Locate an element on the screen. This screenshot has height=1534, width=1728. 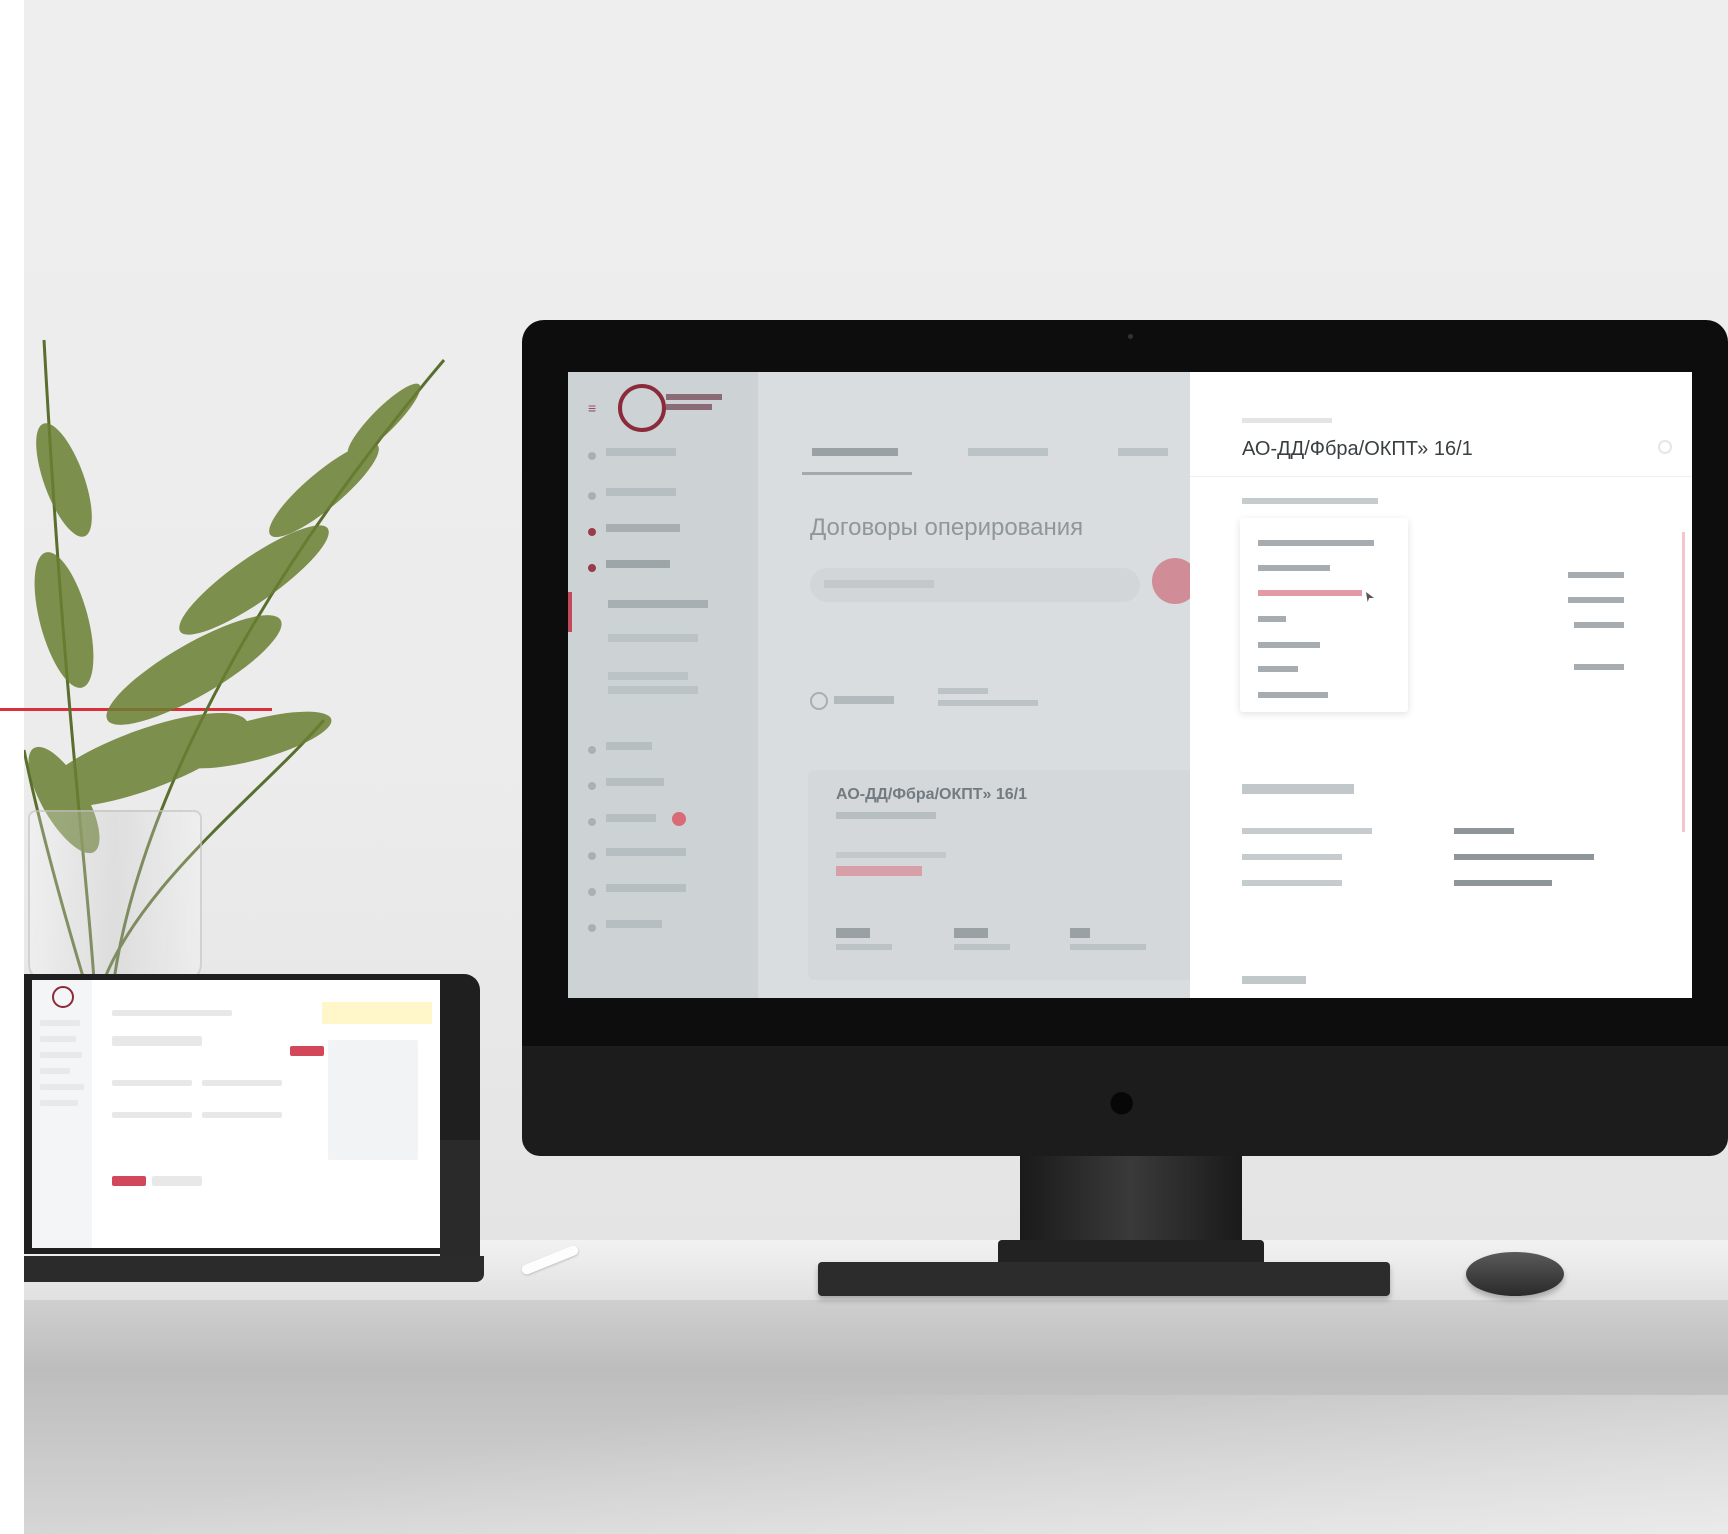
detail-title: АО-ДД/Фбра/ОКПТ» 16/1 is located at coordinates (1357, 449).